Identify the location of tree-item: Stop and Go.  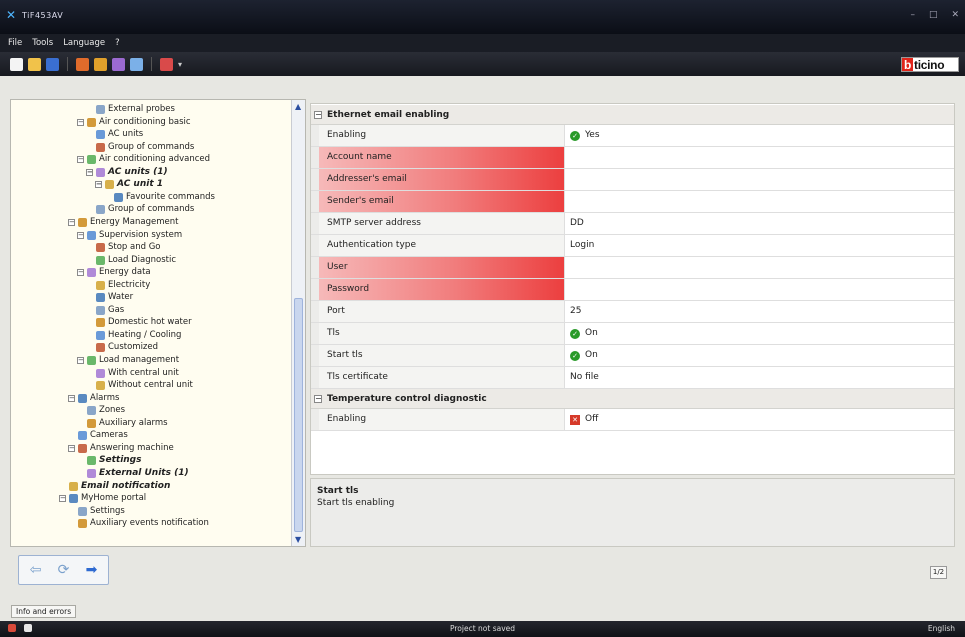
(128, 247).